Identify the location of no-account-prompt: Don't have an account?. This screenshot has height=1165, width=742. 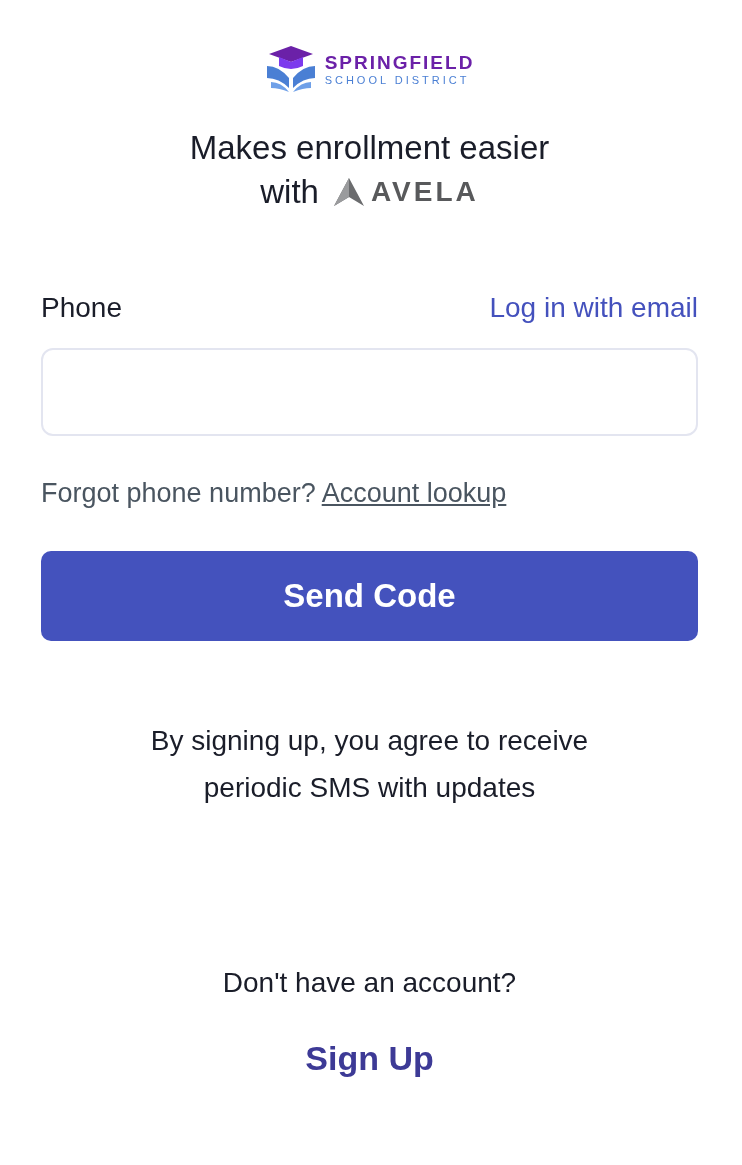
(369, 983).